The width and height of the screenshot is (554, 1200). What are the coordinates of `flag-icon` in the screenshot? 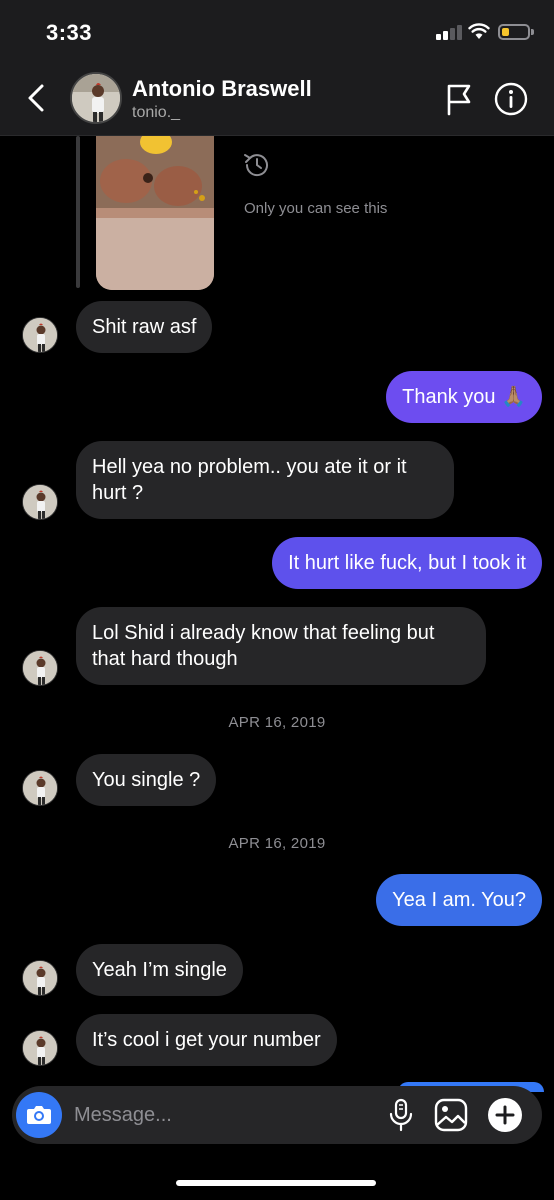 It's located at (459, 99).